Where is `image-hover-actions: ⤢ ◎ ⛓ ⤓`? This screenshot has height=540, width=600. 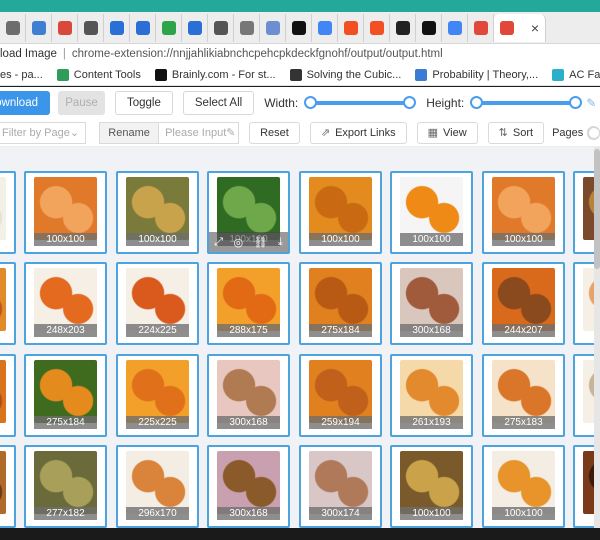 image-hover-actions: ⤢ ◎ ⛓ ⤓ is located at coordinates (248, 242).